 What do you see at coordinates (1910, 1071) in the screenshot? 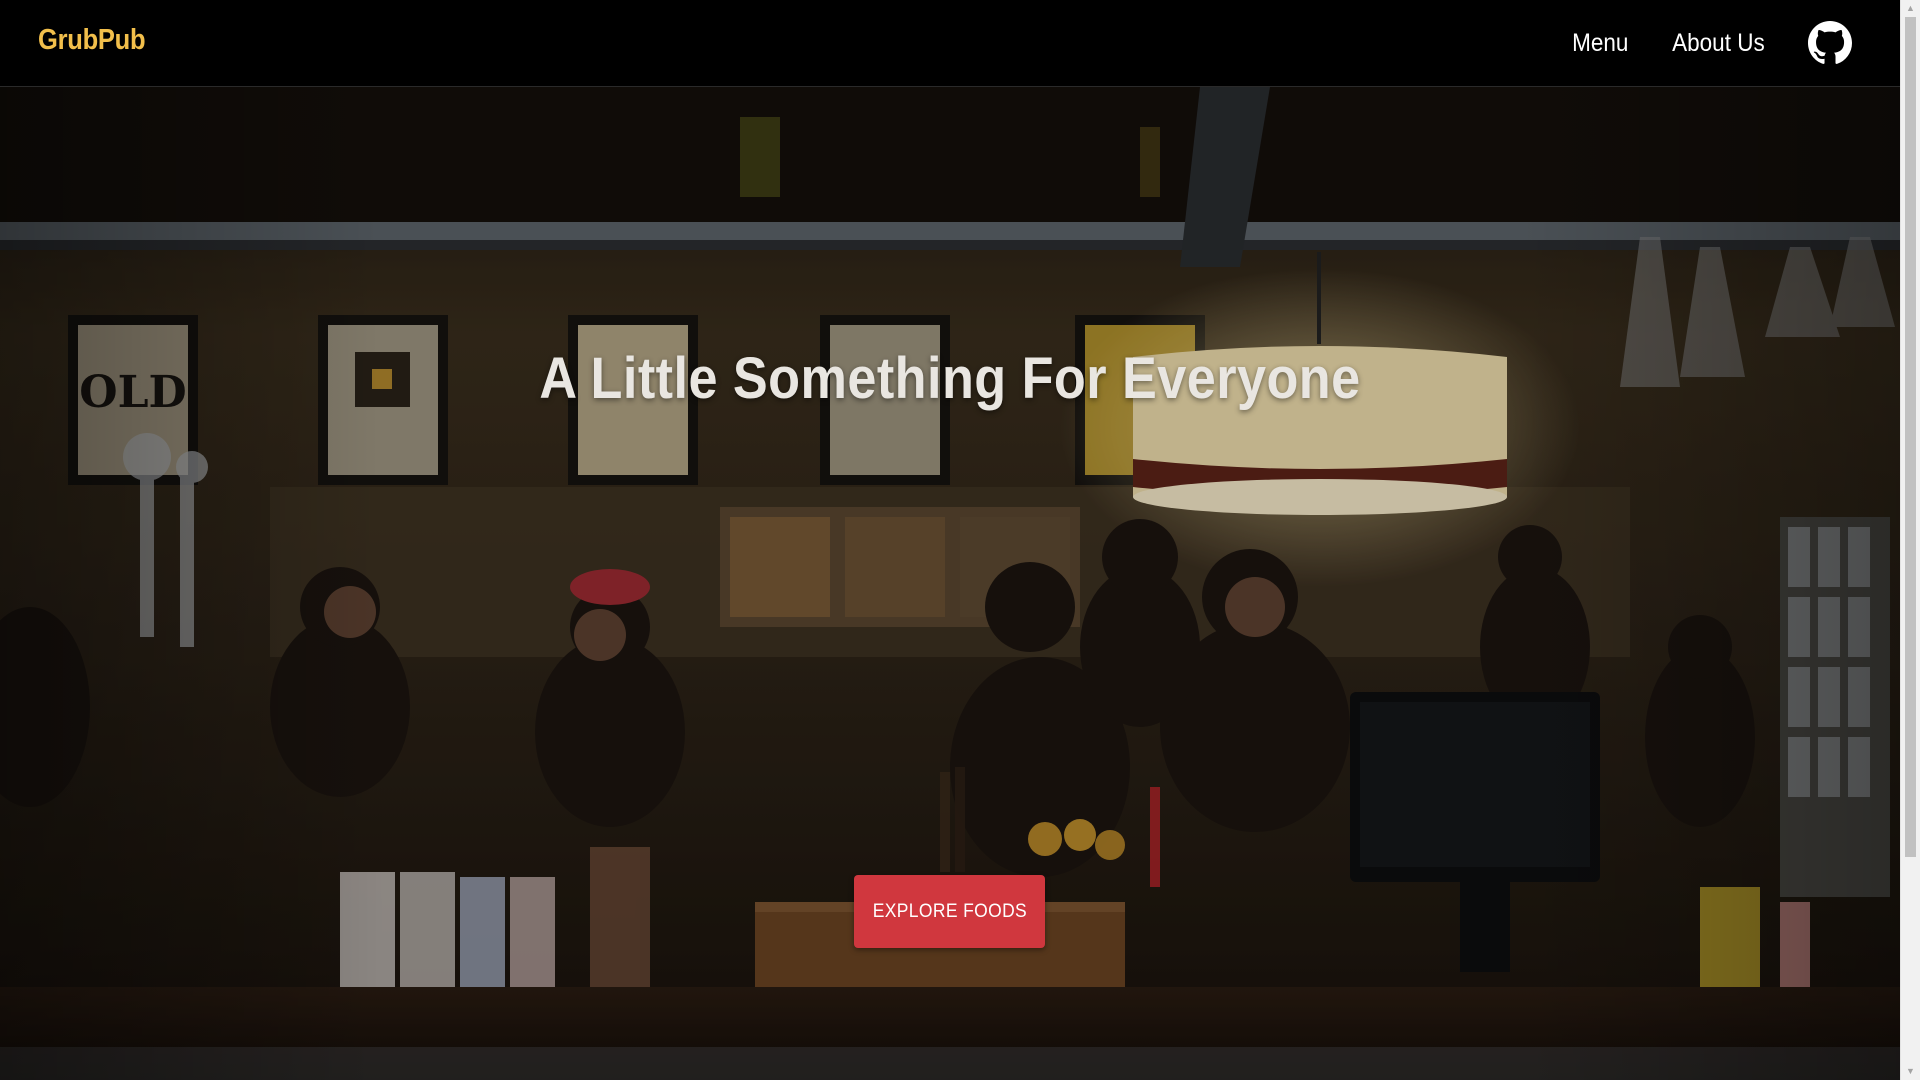
I see `scroll-down-arrow: ▼` at bounding box center [1910, 1071].